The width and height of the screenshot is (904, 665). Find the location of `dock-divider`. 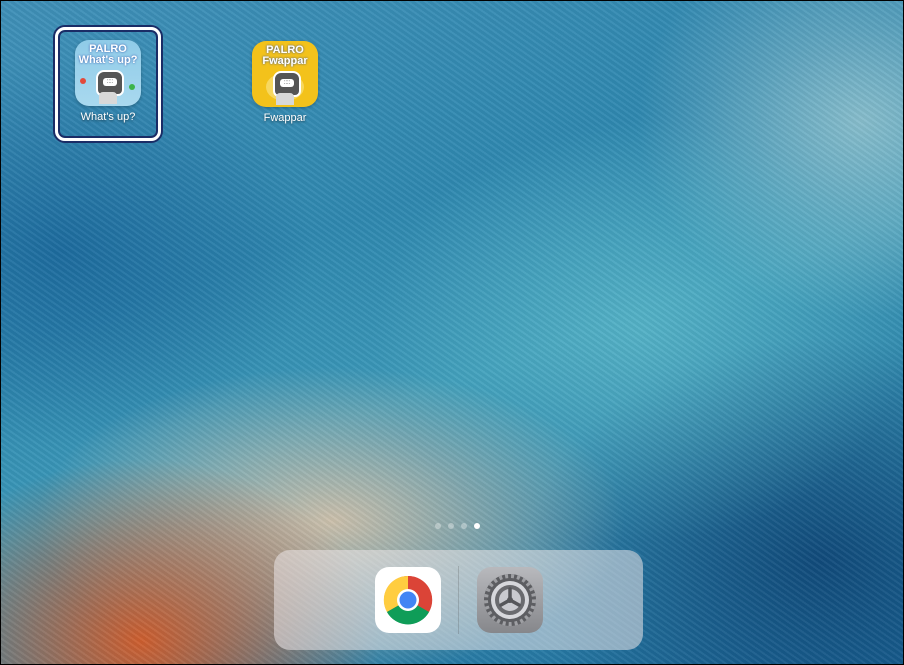

dock-divider is located at coordinates (458, 600).